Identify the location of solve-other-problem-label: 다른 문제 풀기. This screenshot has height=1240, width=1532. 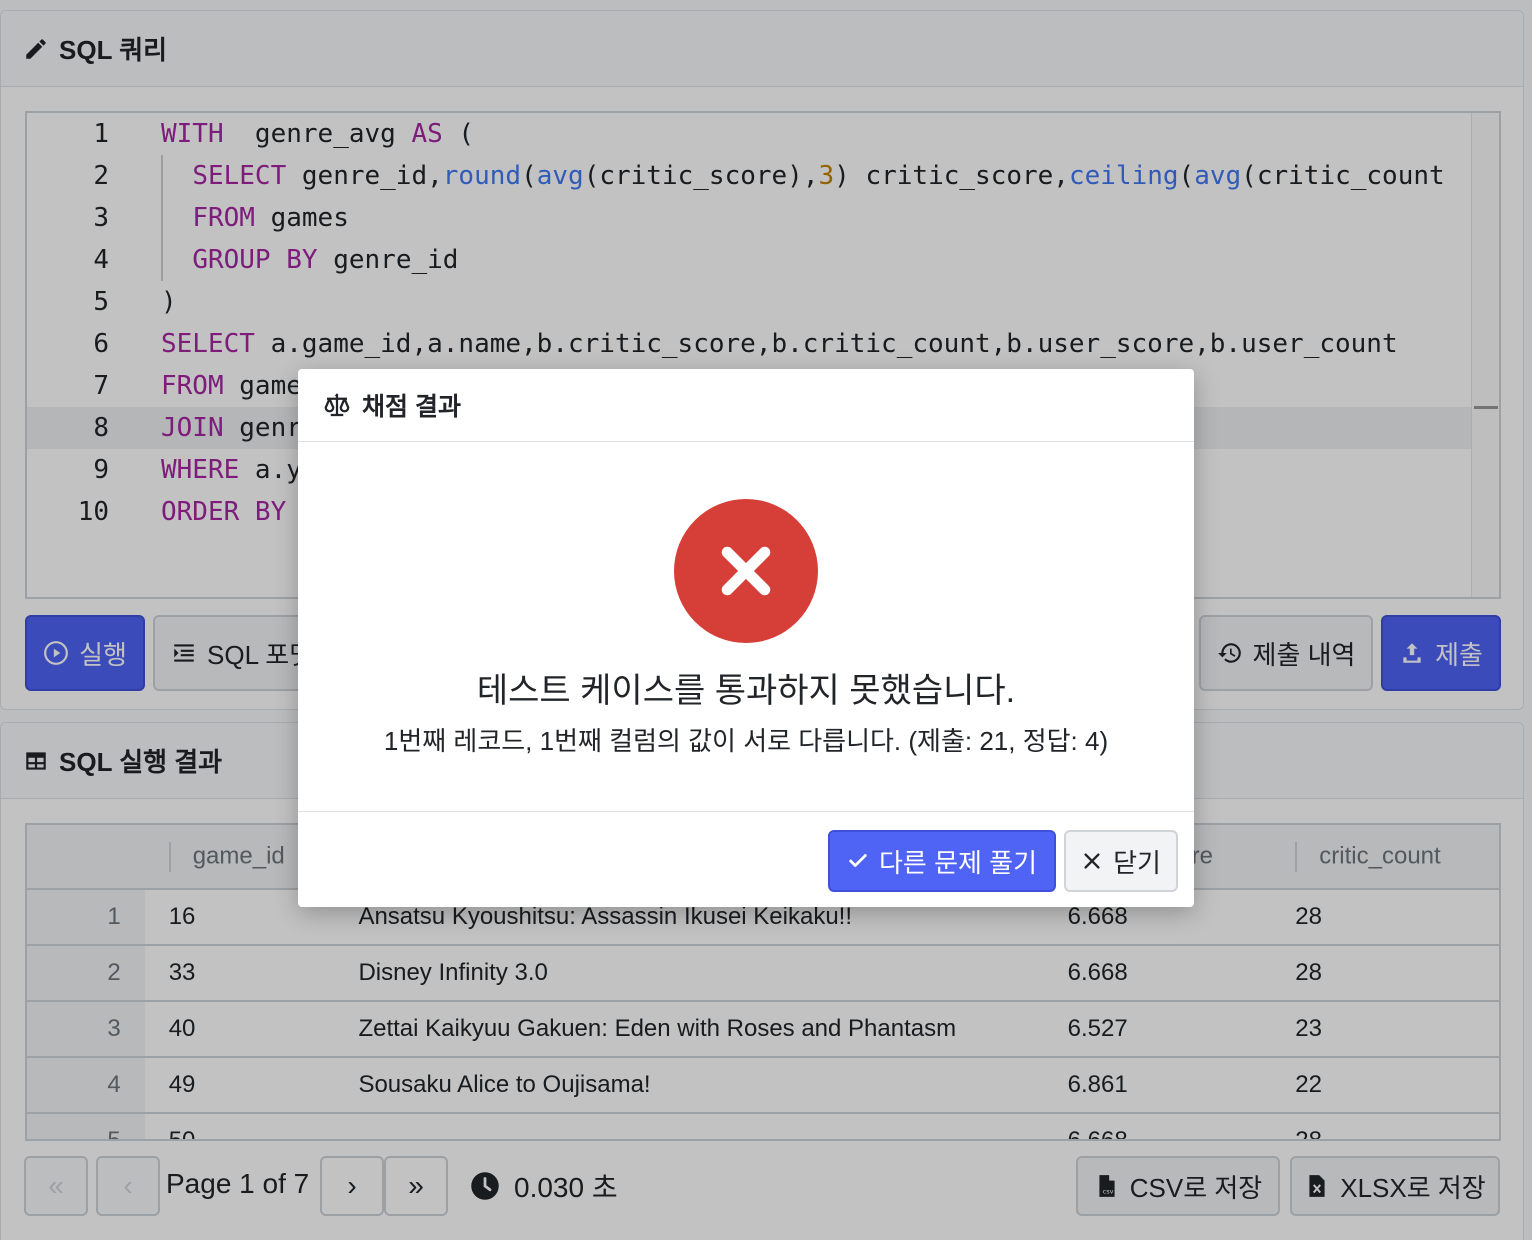
(958, 862).